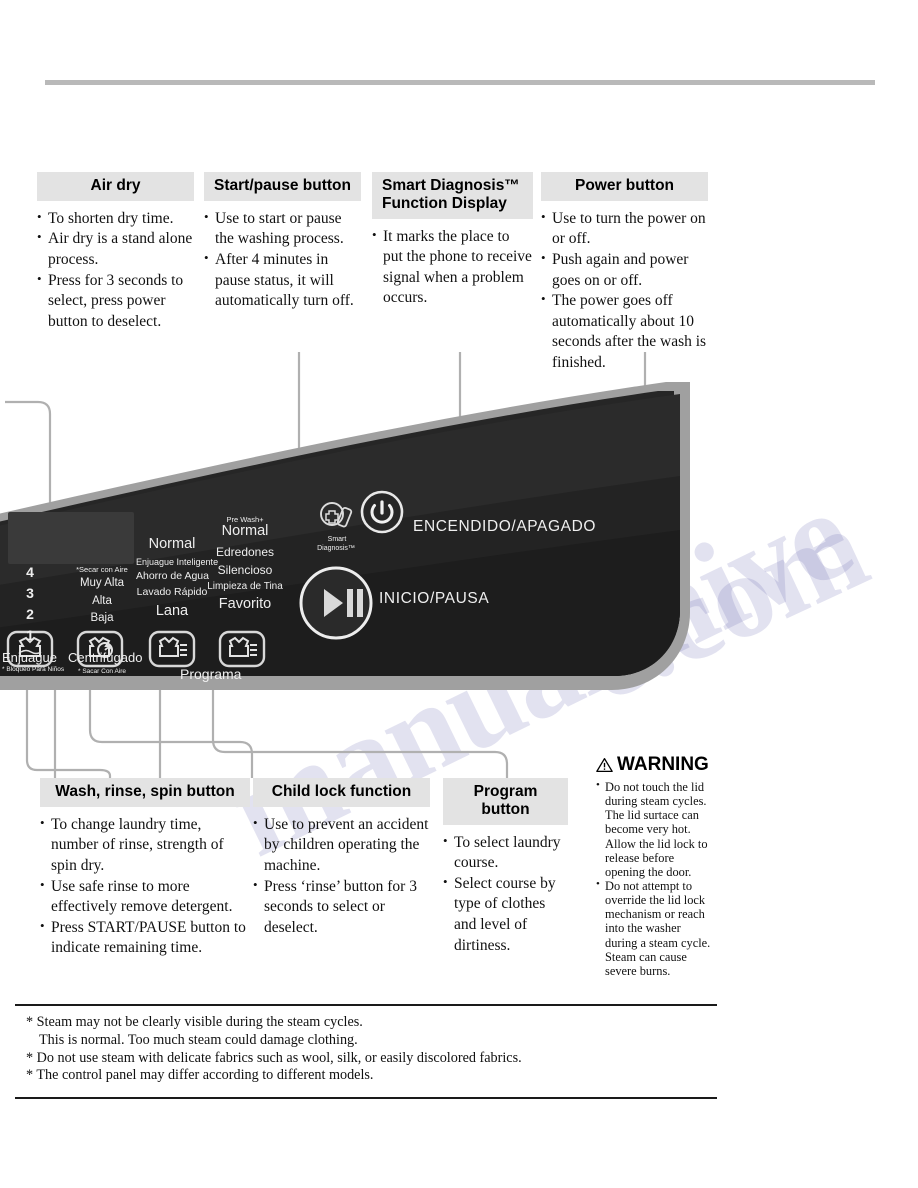  Describe the element at coordinates (624, 270) in the screenshot. I see `list-item: Push again and power goes on or off.` at that location.